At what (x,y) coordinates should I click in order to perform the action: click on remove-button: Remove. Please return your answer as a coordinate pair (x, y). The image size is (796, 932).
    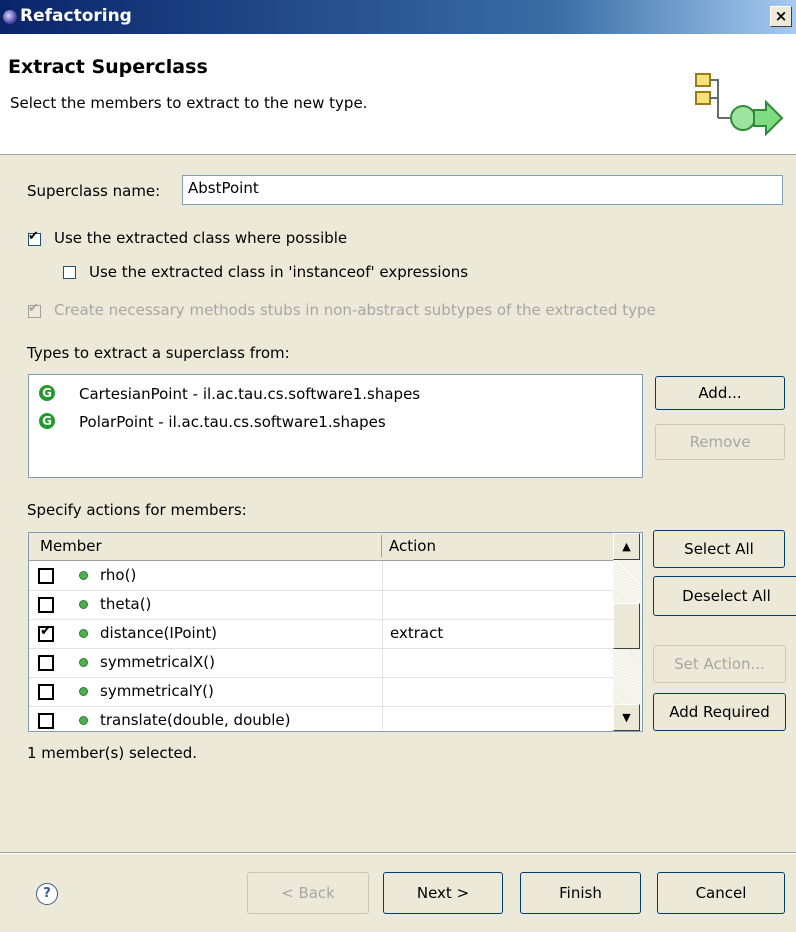
    Looking at the image, I should click on (720, 442).